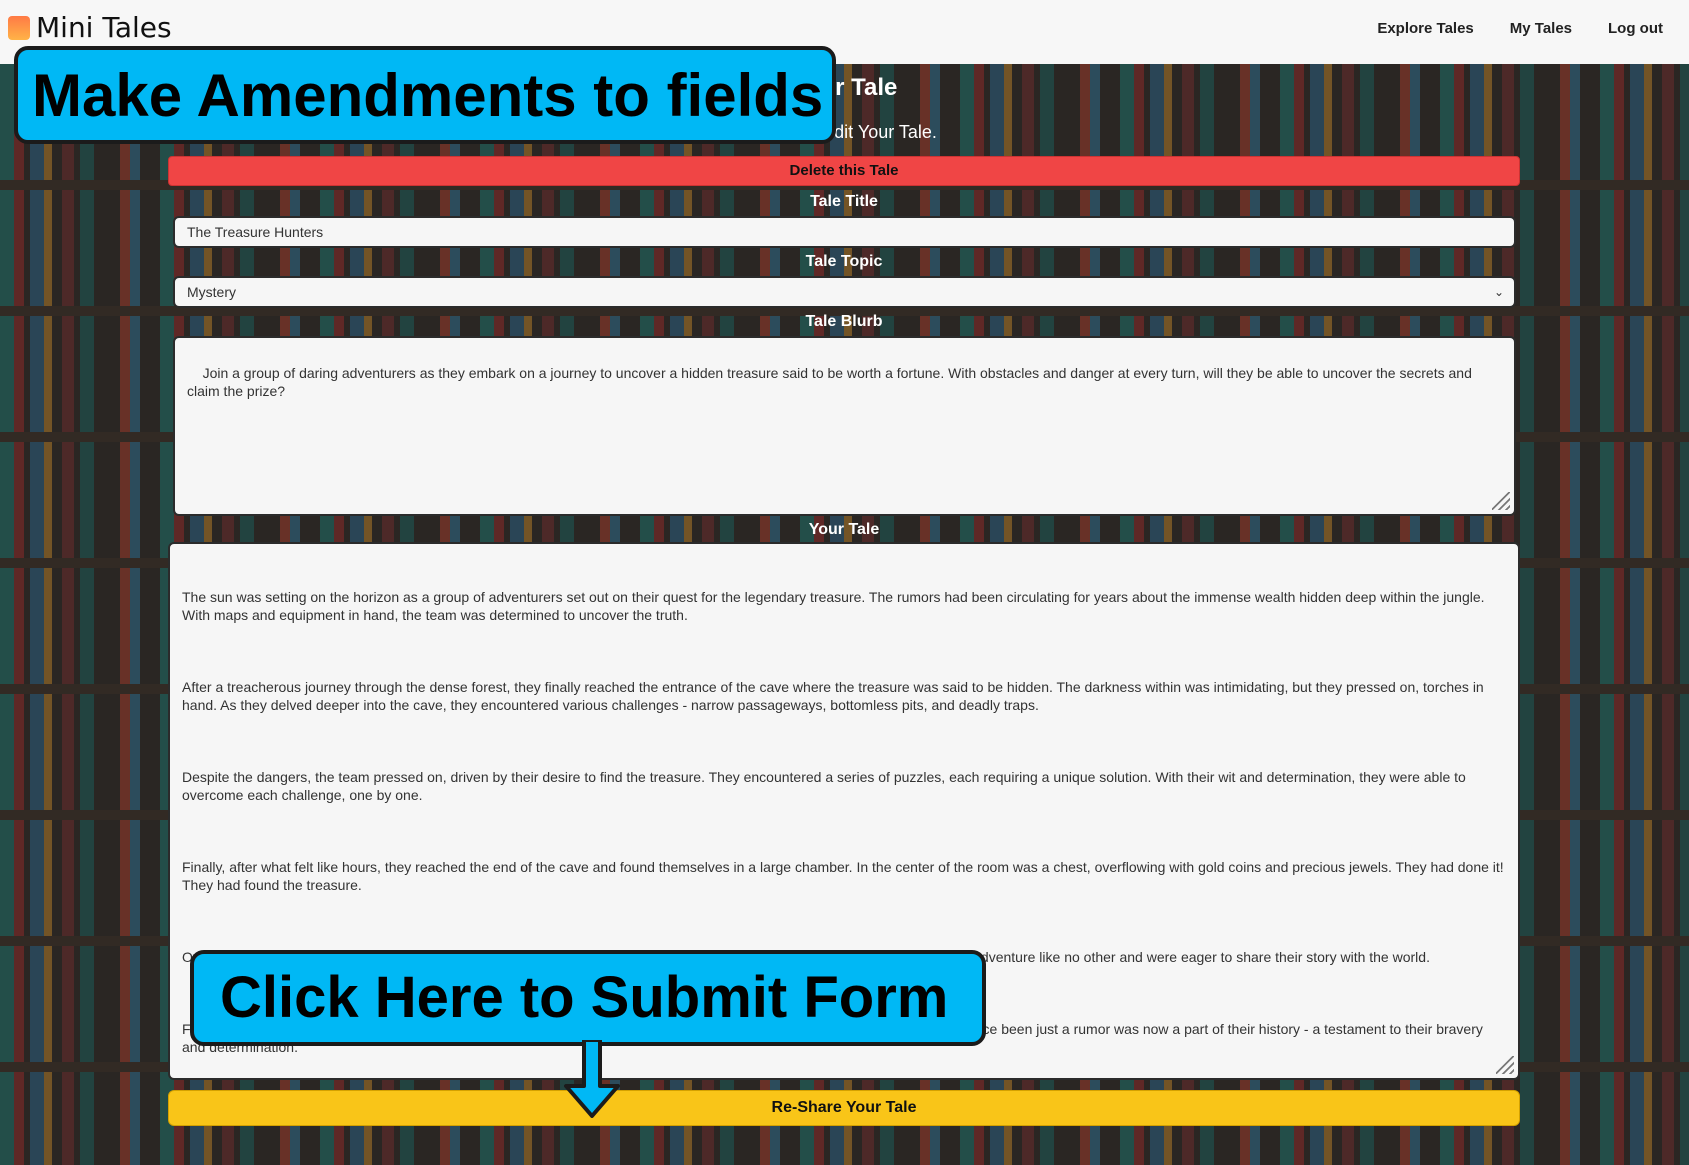 This screenshot has height=1165, width=1689. What do you see at coordinates (588, 998) in the screenshot?
I see `submit-form-callout: Click Here to Submit Form` at bounding box center [588, 998].